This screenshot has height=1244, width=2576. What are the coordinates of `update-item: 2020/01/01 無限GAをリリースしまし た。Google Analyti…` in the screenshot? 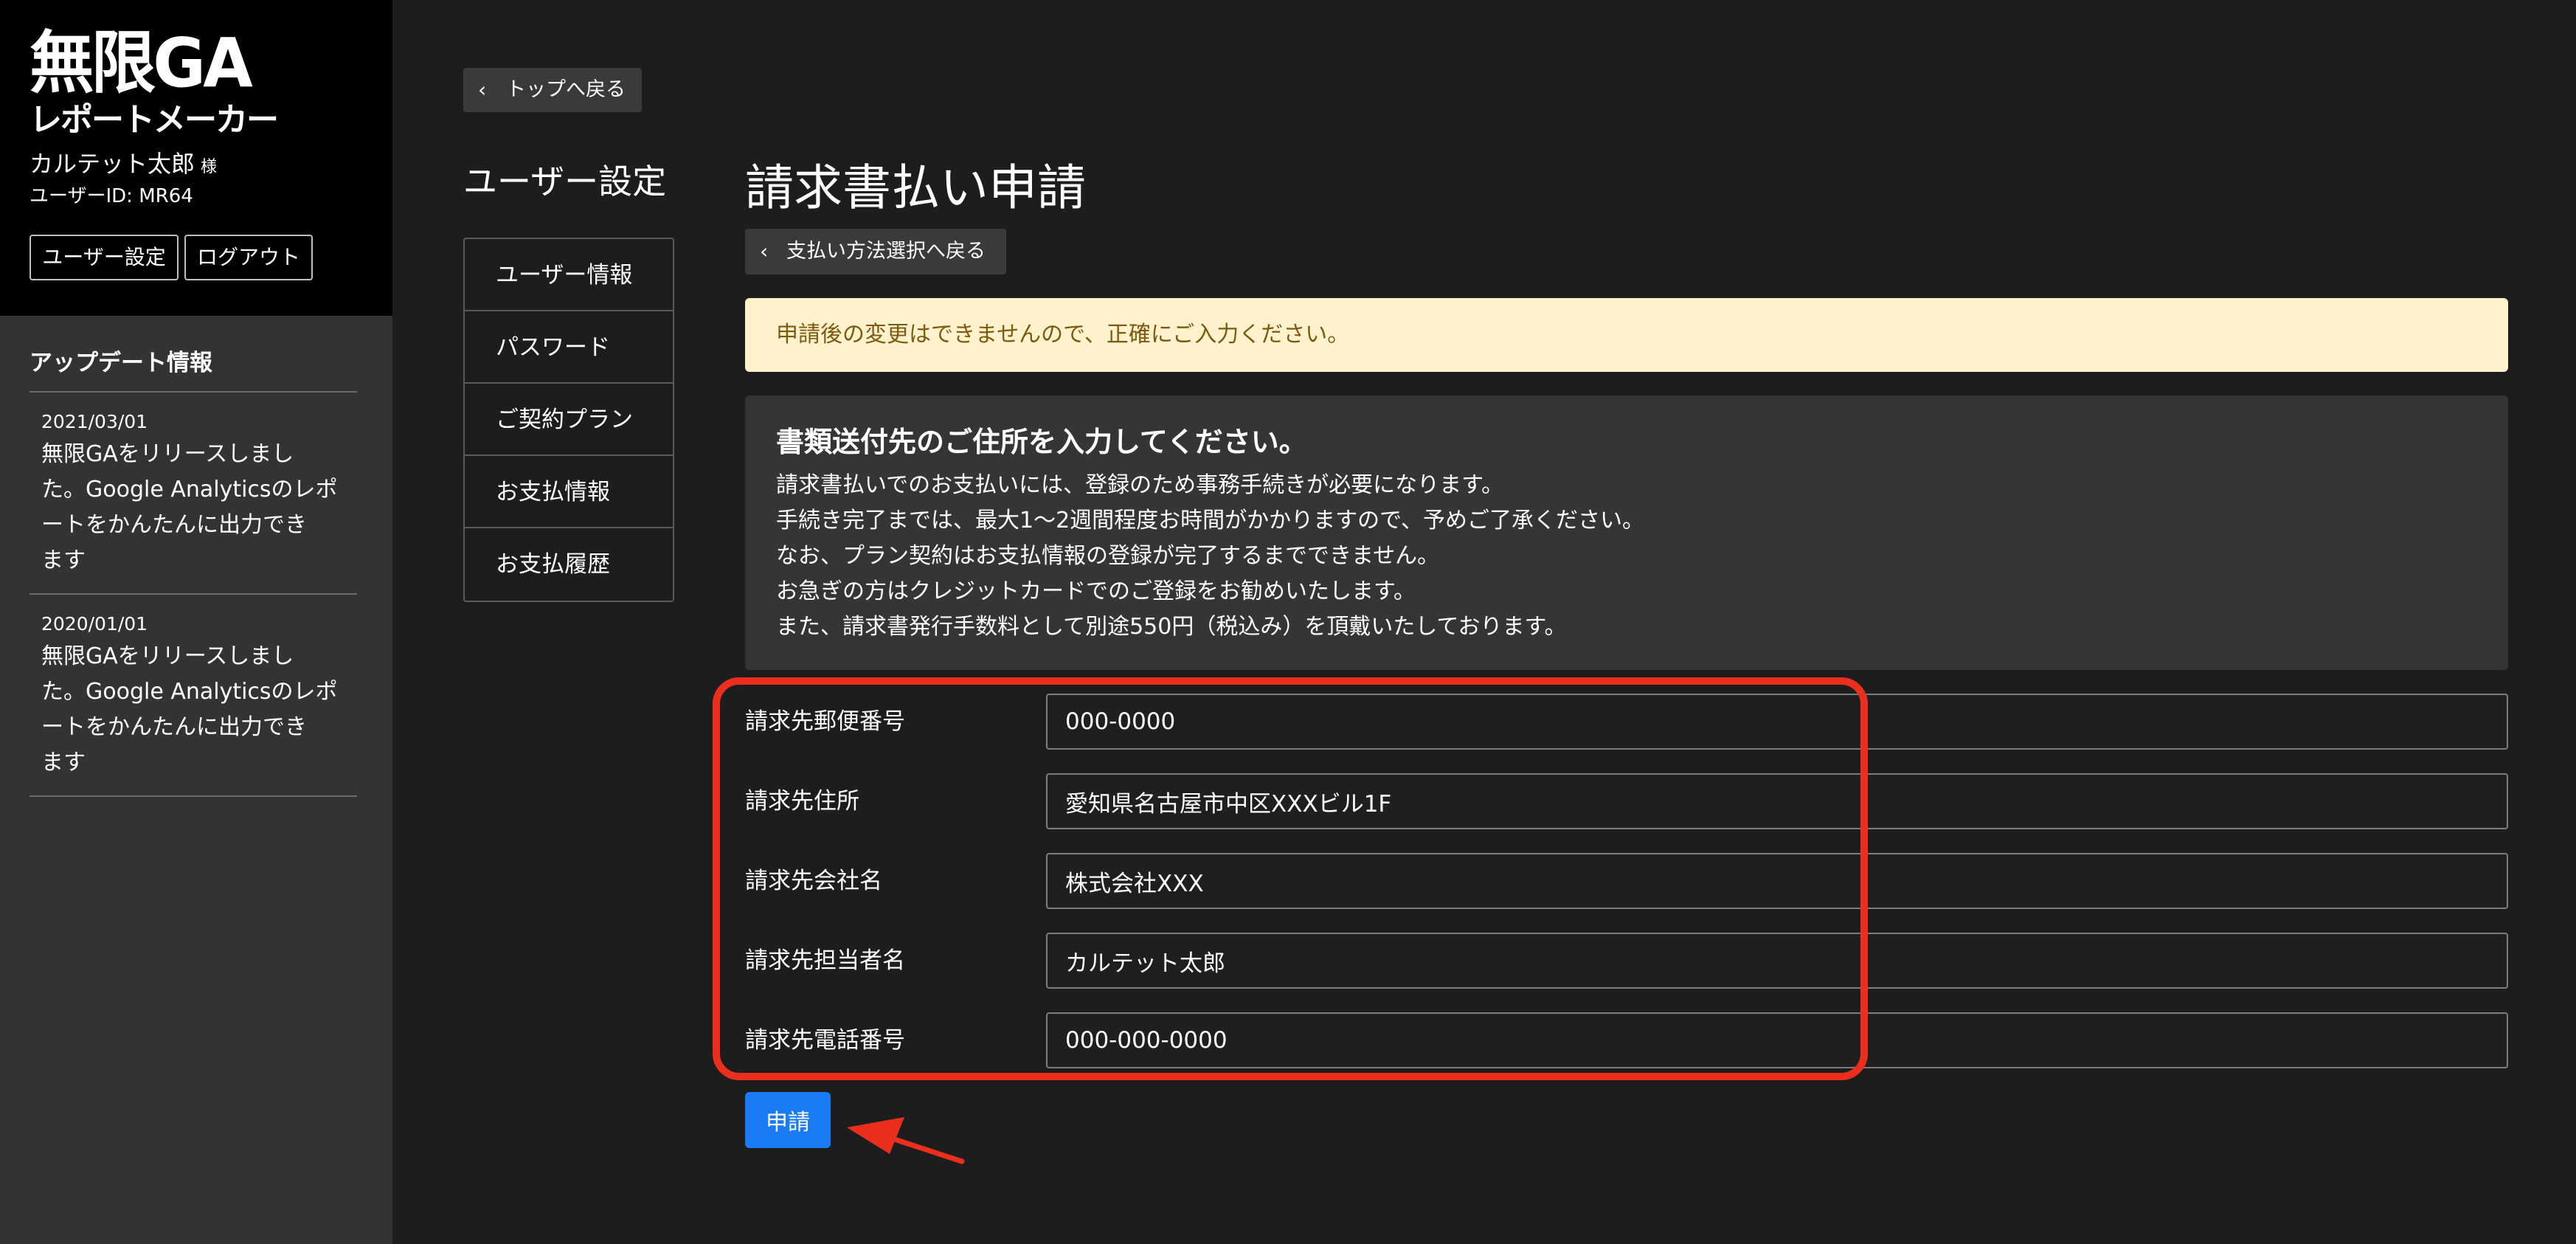 It's located at (196, 695).